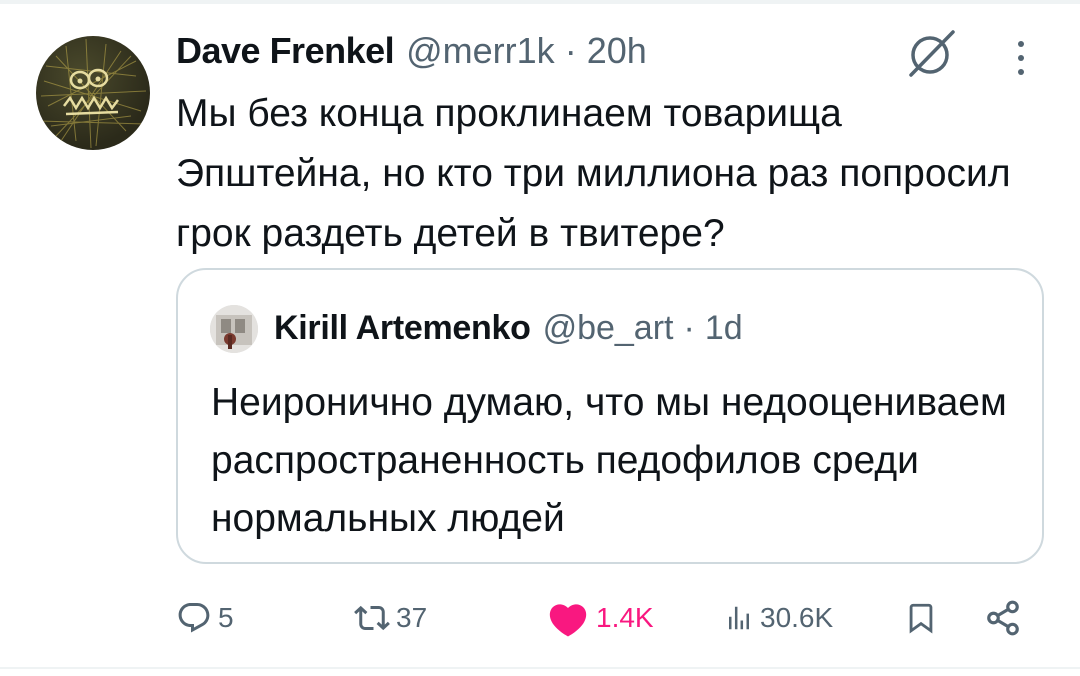 This screenshot has height=676, width=1080. I want to click on monster-avatar-image, so click(92, 93).